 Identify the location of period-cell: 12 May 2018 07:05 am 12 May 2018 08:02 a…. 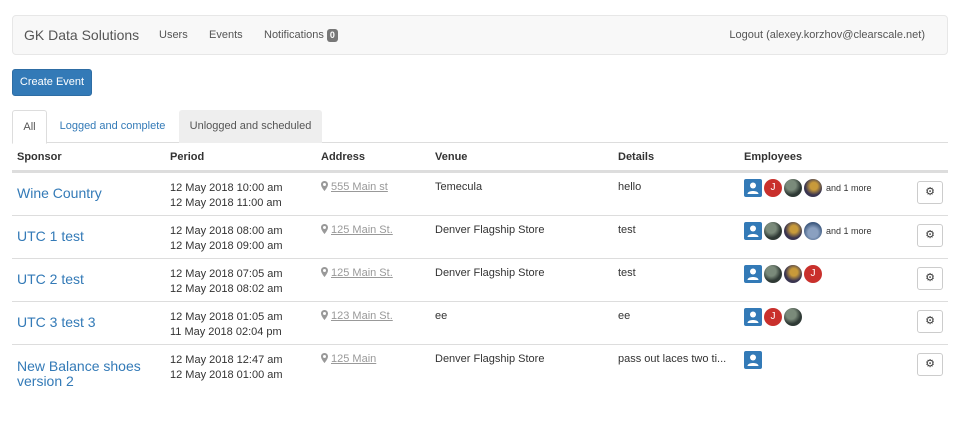
(226, 282).